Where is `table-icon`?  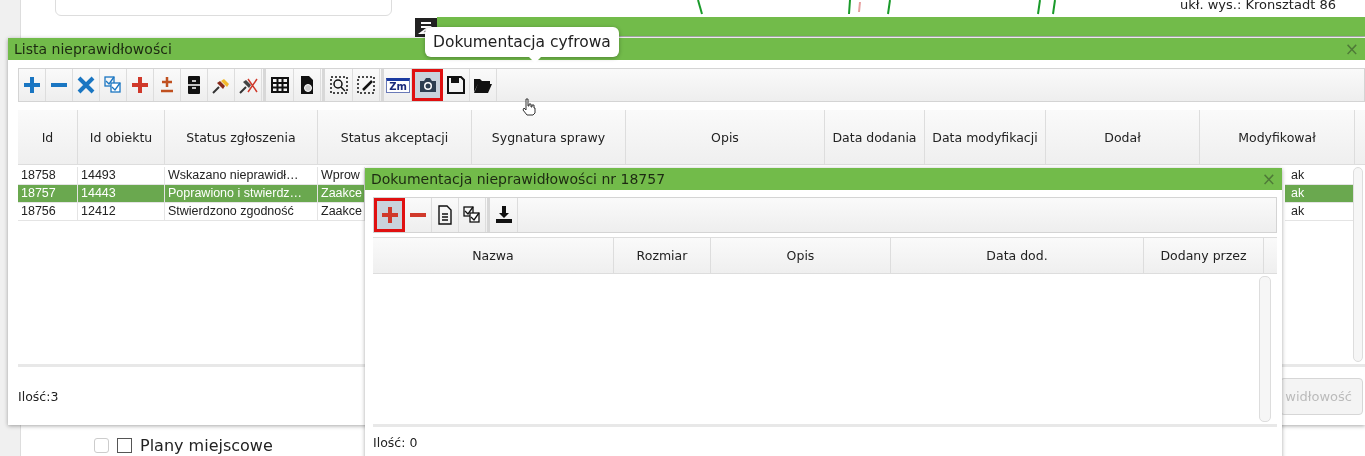 table-icon is located at coordinates (280, 85).